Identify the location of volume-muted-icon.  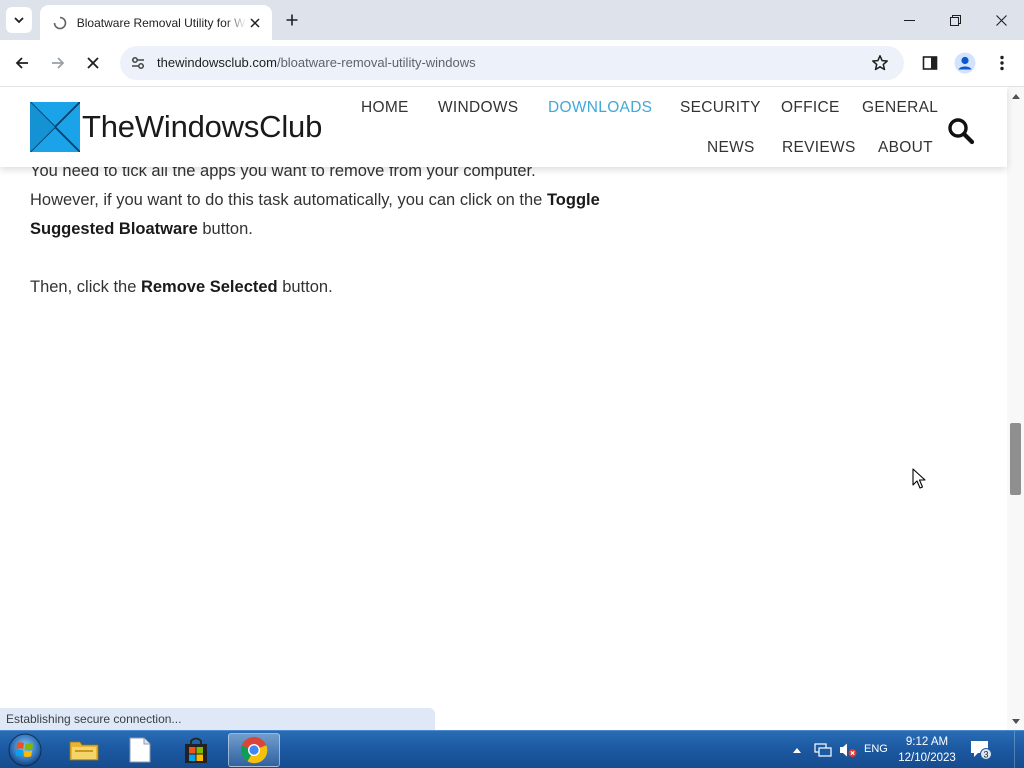
(848, 750).